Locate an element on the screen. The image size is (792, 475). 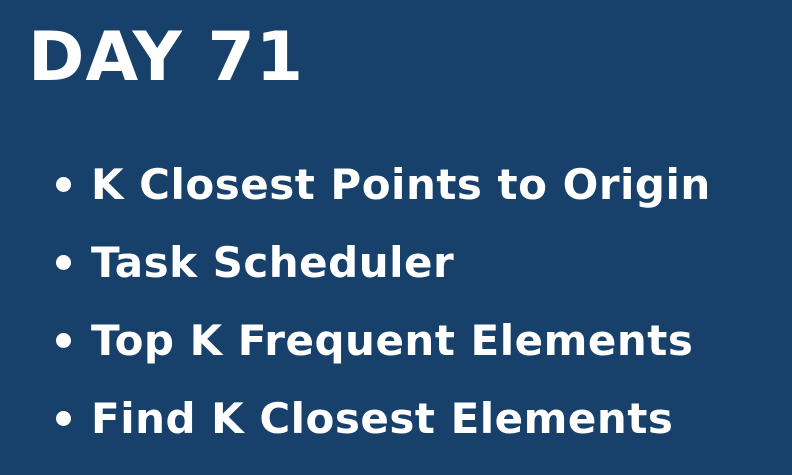
topic-label: K Closest Points to Origin is located at coordinates (401, 184).